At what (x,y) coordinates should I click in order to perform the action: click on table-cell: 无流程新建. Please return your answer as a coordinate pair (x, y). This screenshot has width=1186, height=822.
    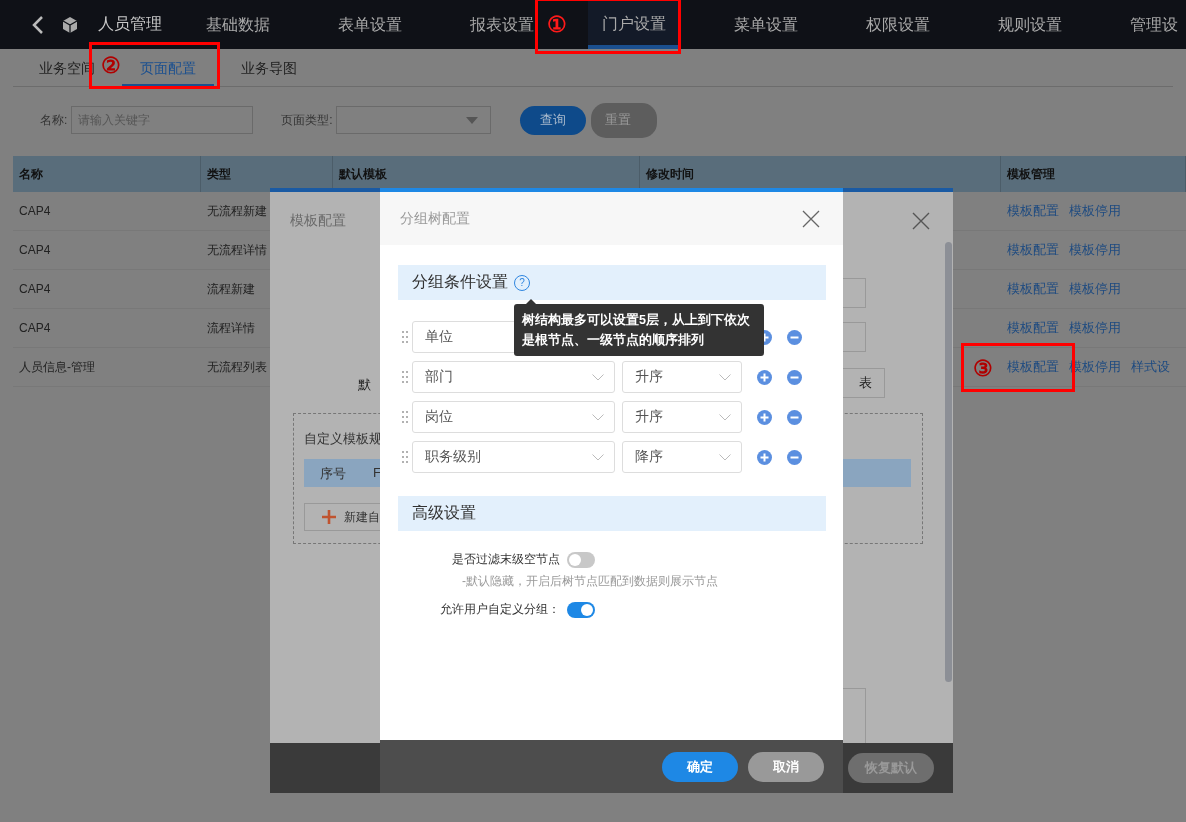
    Looking at the image, I should click on (237, 211).